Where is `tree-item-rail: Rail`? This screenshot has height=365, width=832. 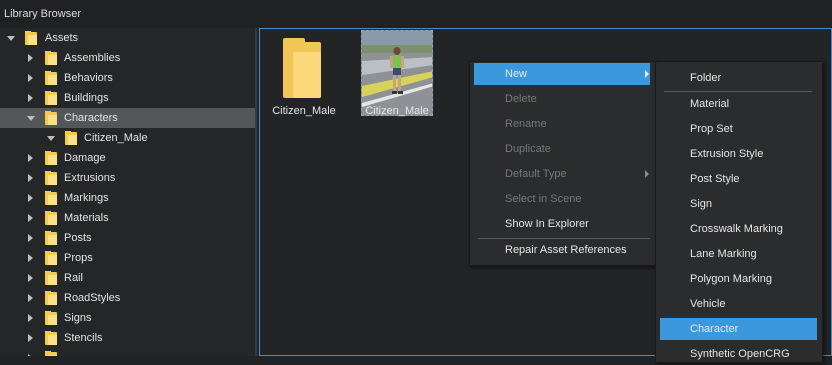 tree-item-rail: Rail is located at coordinates (127, 278).